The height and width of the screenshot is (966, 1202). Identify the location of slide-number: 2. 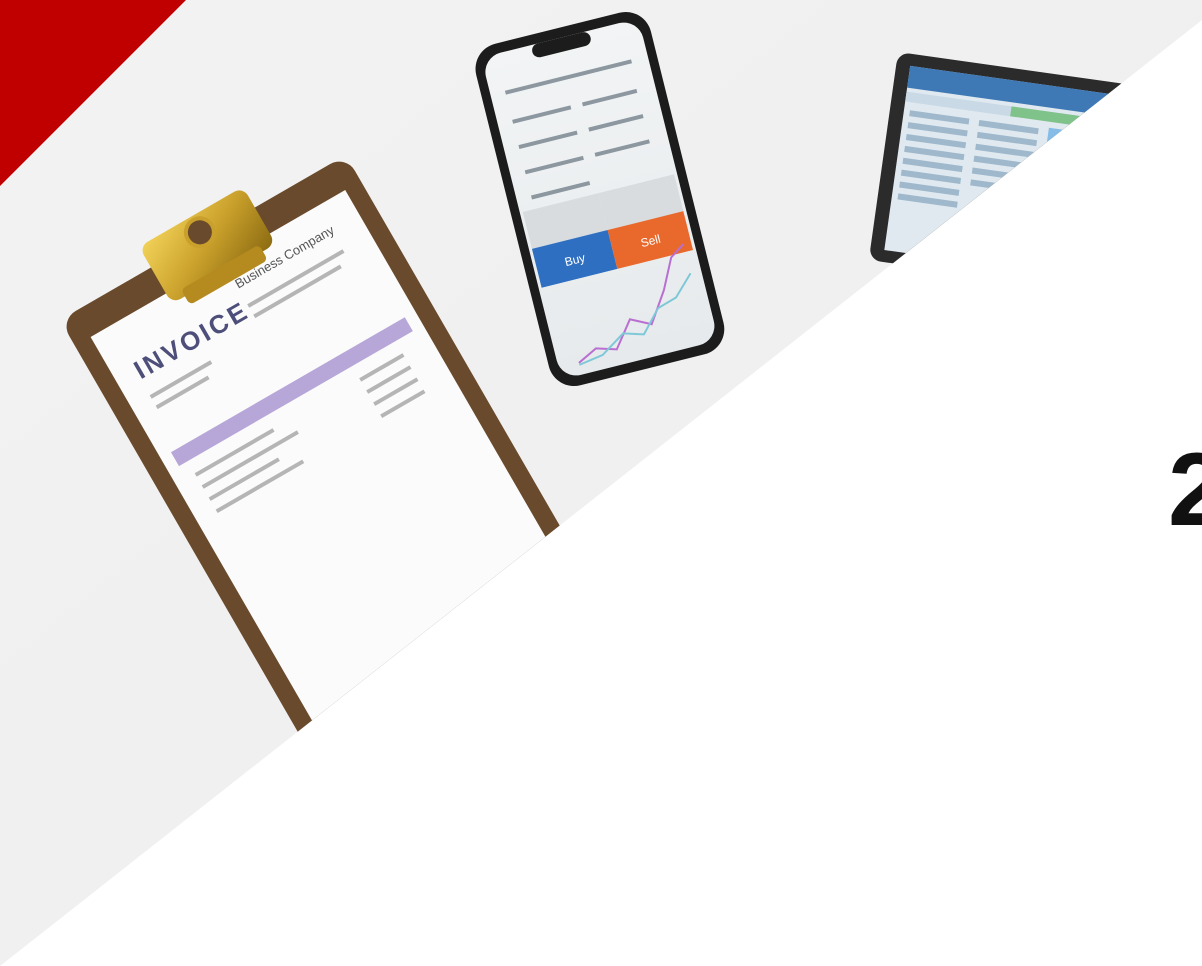
(1185, 490).